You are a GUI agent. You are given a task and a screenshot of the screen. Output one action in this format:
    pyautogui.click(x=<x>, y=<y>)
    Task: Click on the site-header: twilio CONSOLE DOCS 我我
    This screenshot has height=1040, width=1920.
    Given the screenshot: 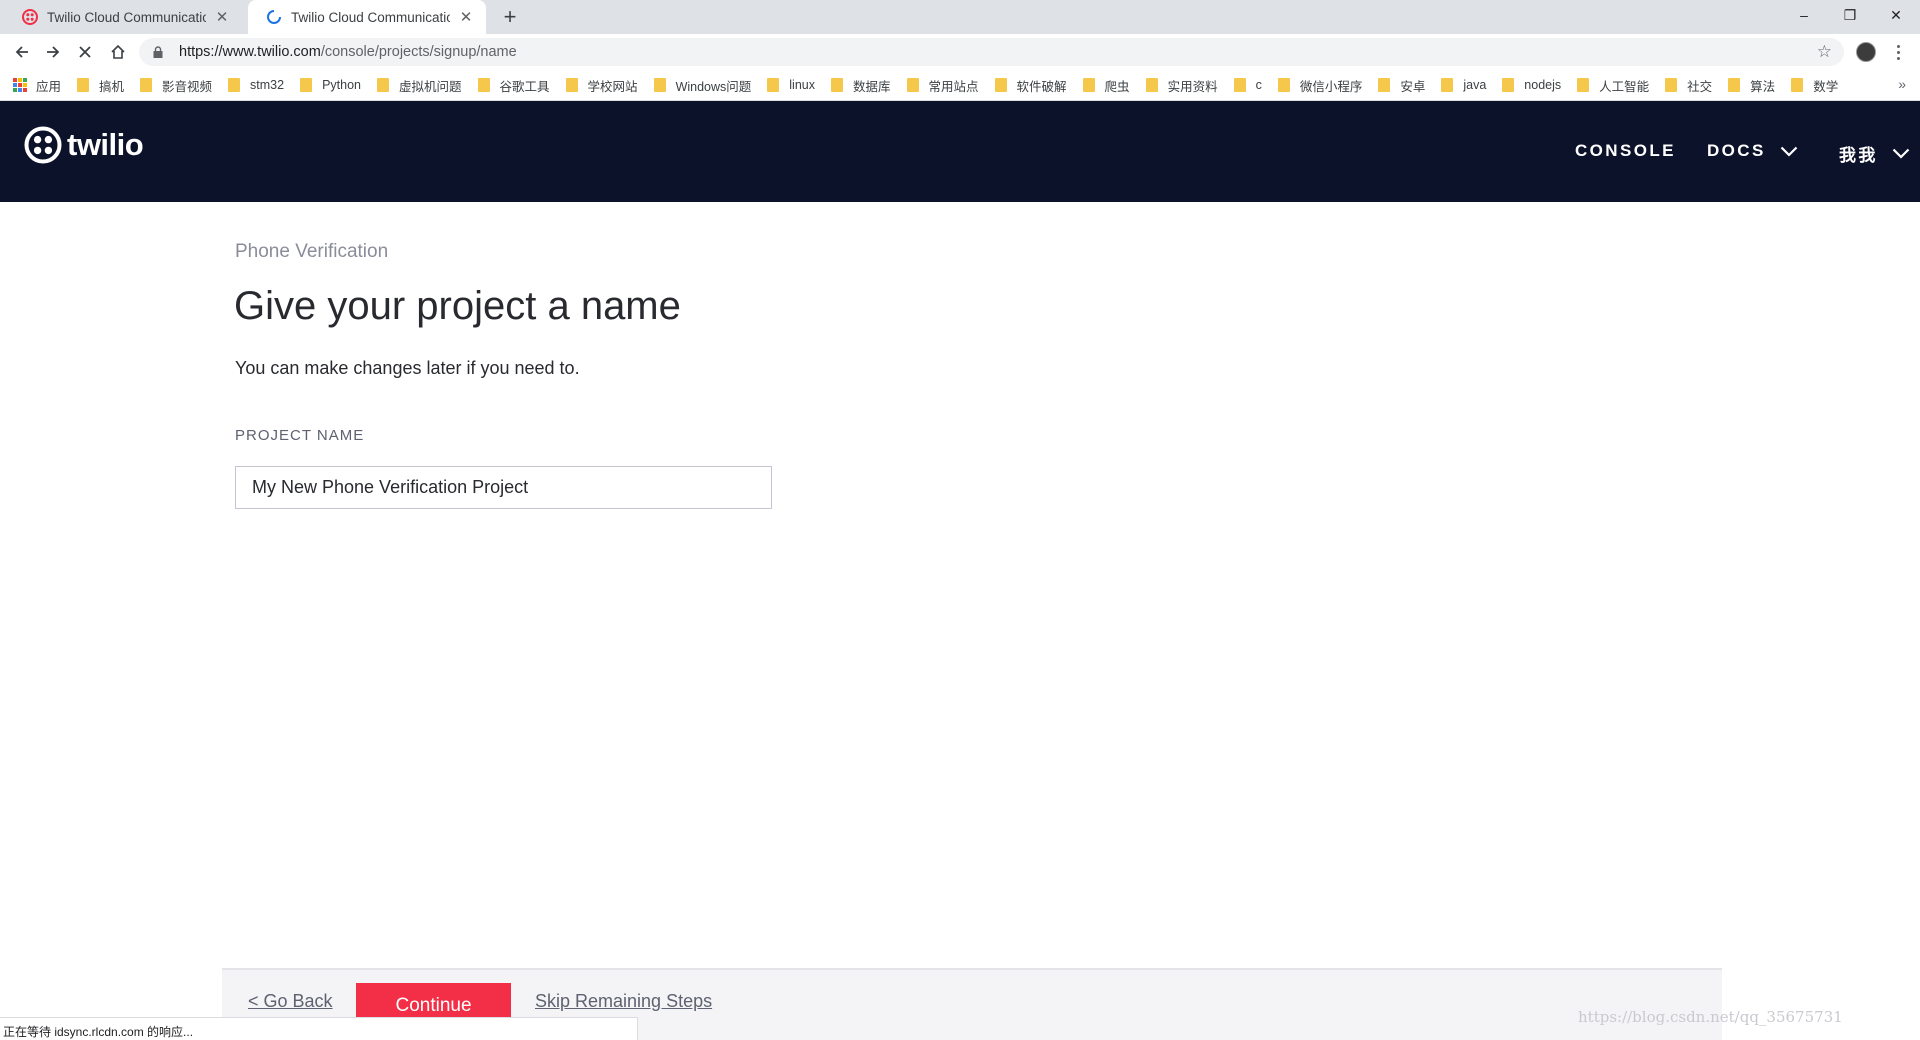 What is the action you would take?
    pyautogui.click(x=960, y=151)
    